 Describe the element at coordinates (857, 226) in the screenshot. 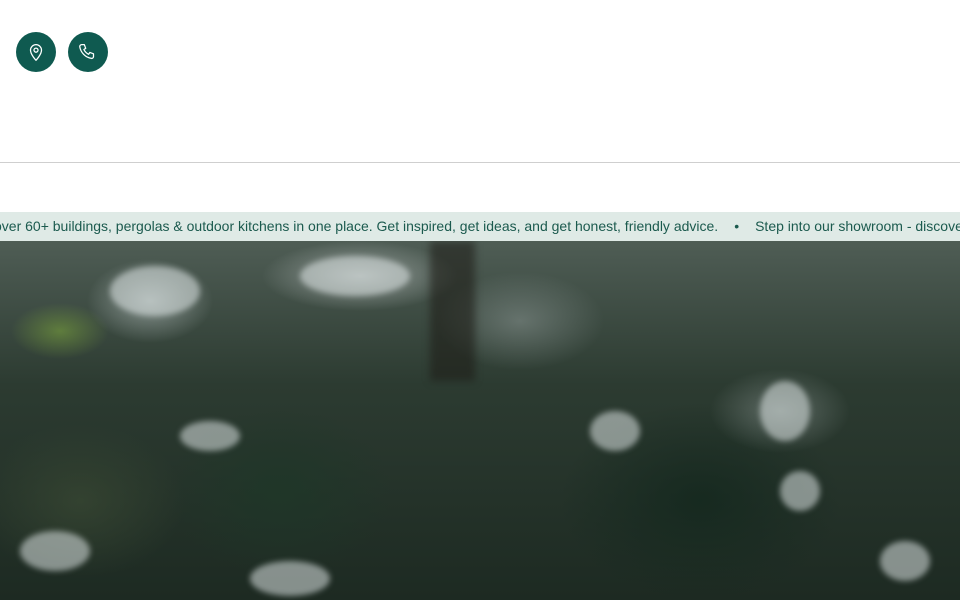

I see `announcement-message: Step into our showroom - discover` at that location.